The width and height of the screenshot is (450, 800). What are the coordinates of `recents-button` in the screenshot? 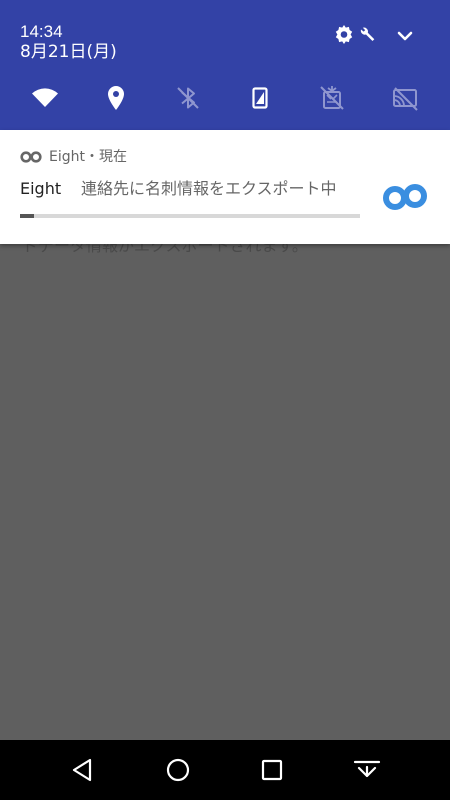 It's located at (272, 770).